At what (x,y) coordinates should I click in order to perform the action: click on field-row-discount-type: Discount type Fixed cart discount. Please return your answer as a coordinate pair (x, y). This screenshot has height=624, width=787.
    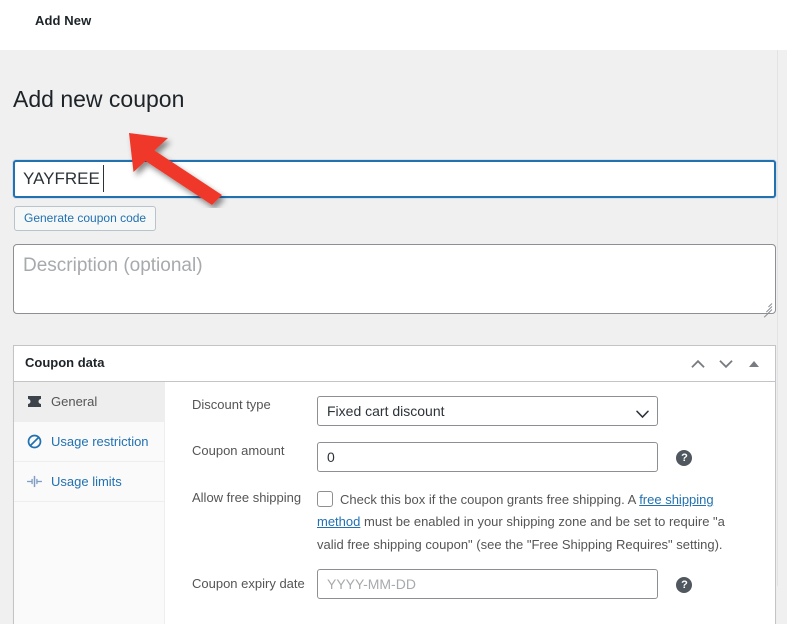
    Looking at the image, I should click on (470, 411).